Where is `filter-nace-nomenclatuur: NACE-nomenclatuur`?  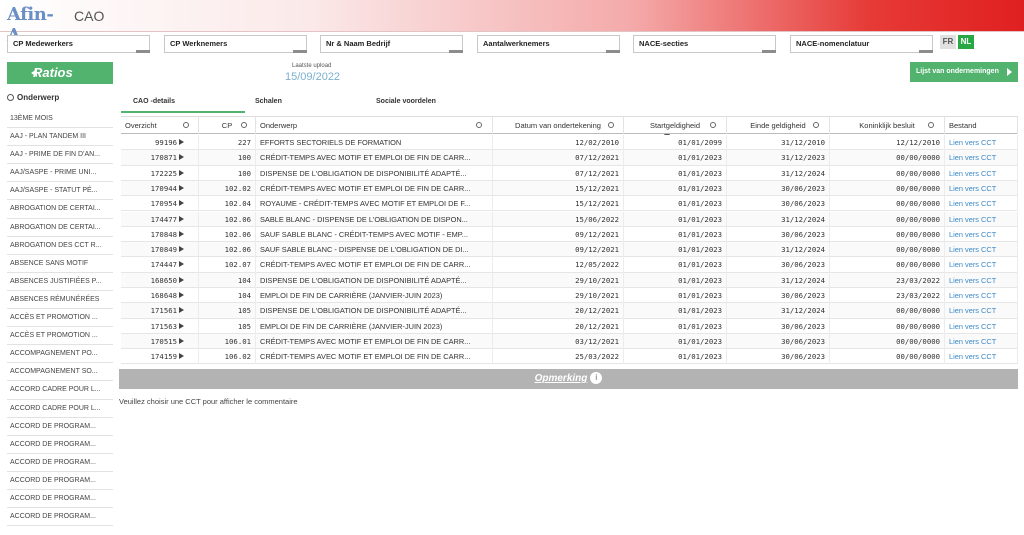 filter-nace-nomenclatuur: NACE-nomenclatuur is located at coordinates (861, 44).